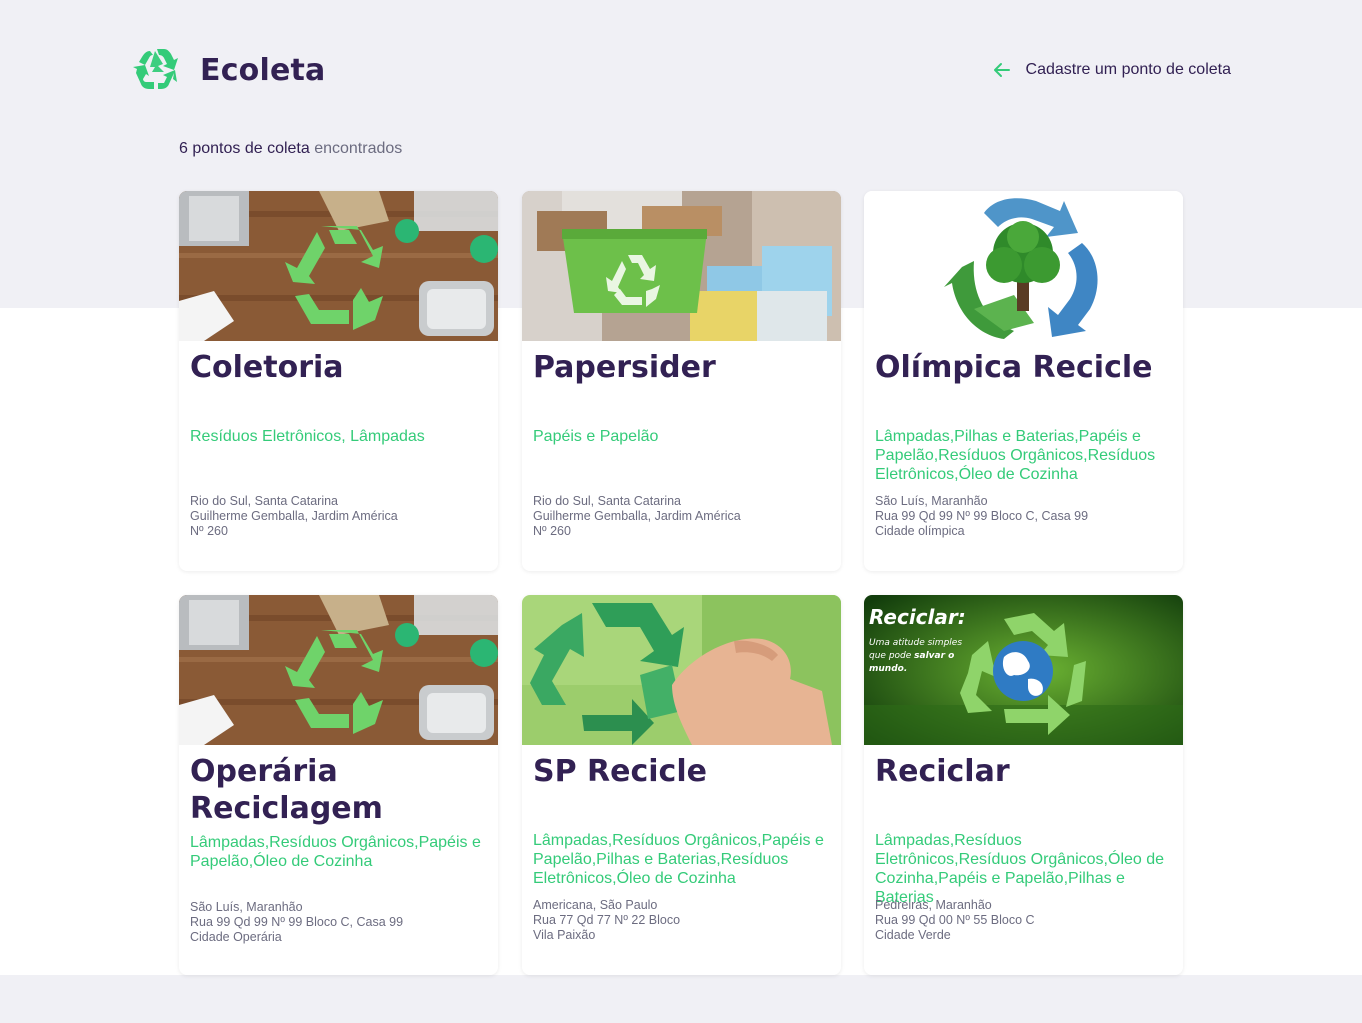 Image resolution: width=1362 pixels, height=1023 pixels. I want to click on page-bottom-background, so click(681, 999).